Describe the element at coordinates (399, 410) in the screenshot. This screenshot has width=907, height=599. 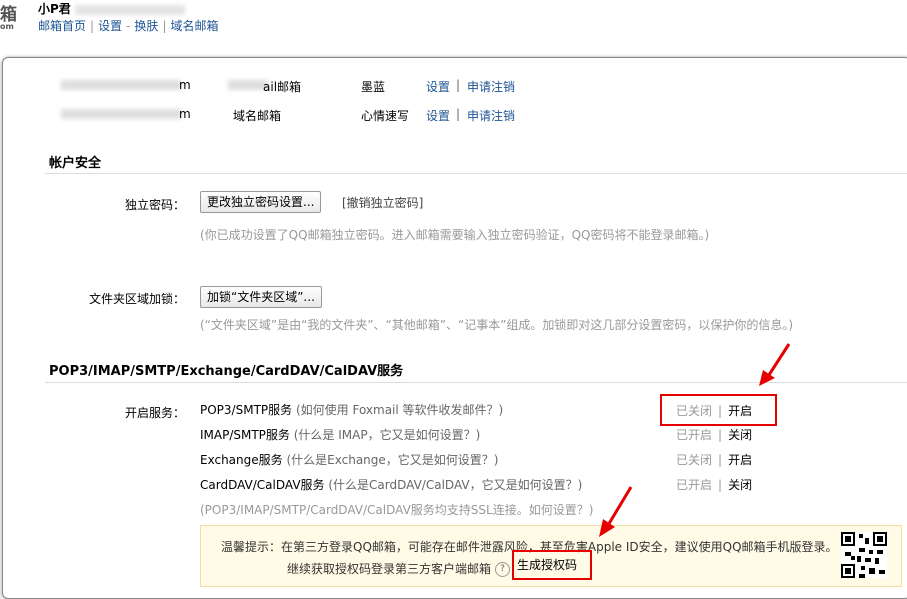
I see `service-help-link: (如何使用 Foxmail 等软件收发邮件？)` at that location.